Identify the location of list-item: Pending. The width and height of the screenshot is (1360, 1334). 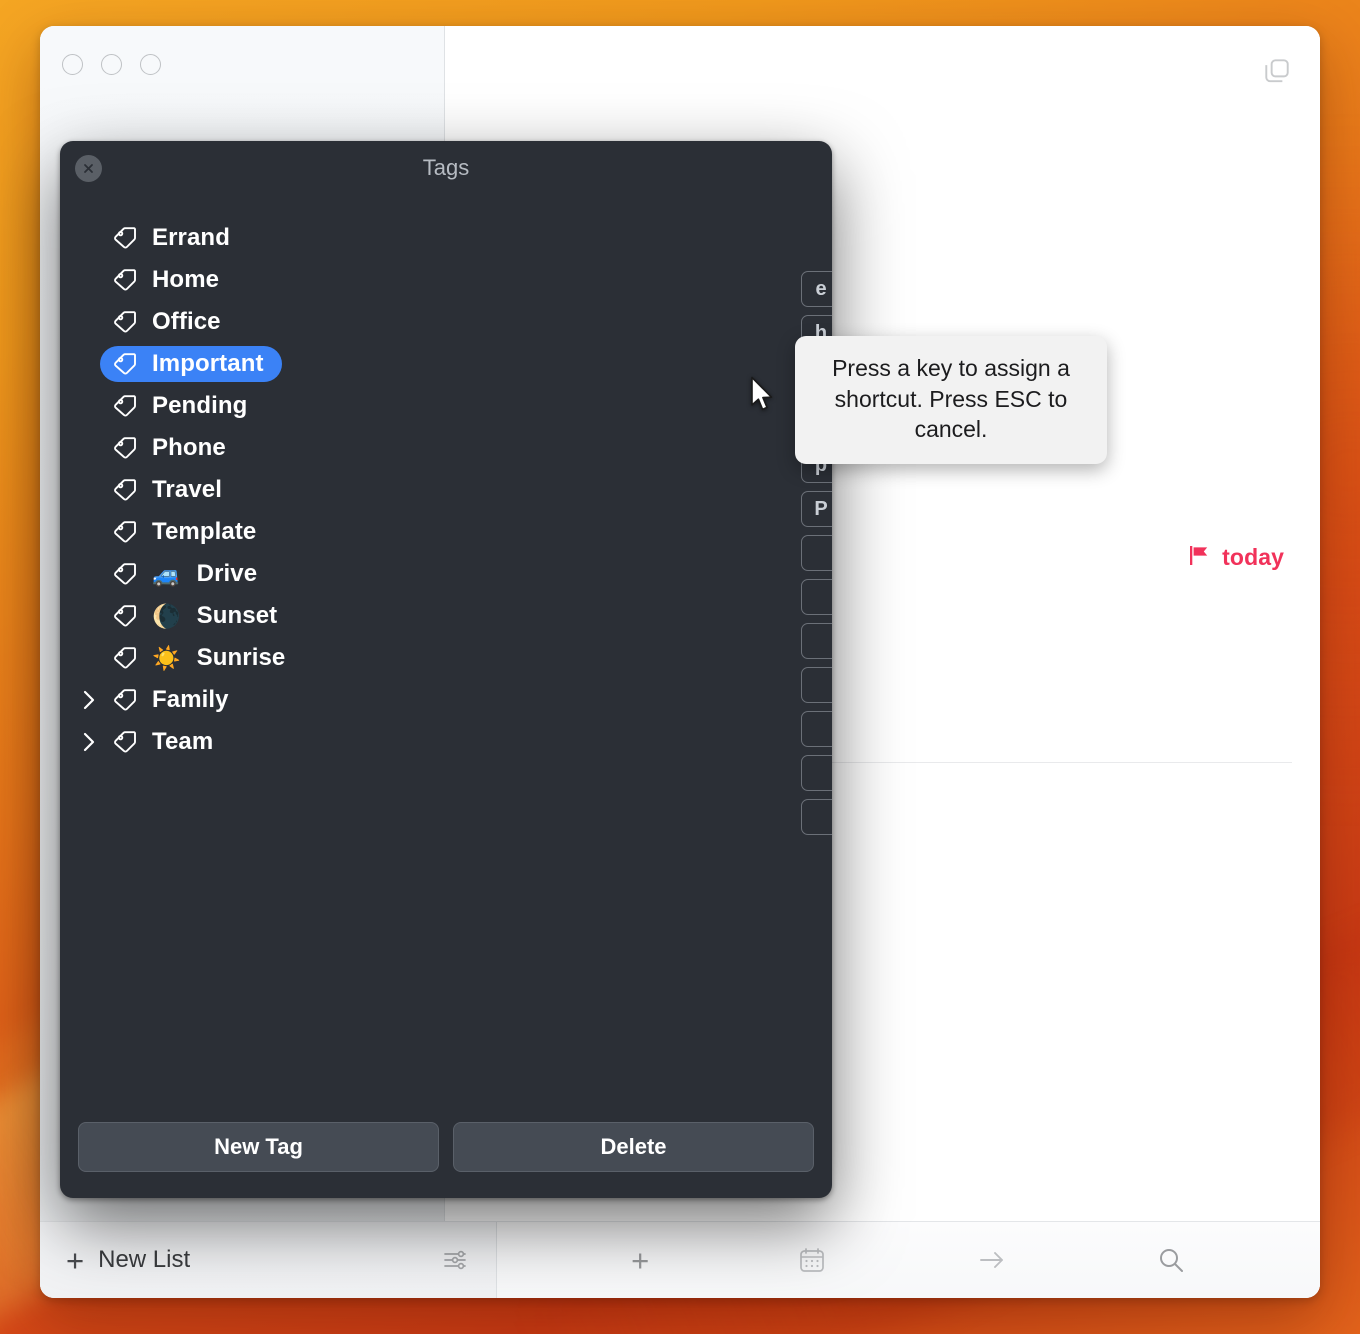
(446, 406).